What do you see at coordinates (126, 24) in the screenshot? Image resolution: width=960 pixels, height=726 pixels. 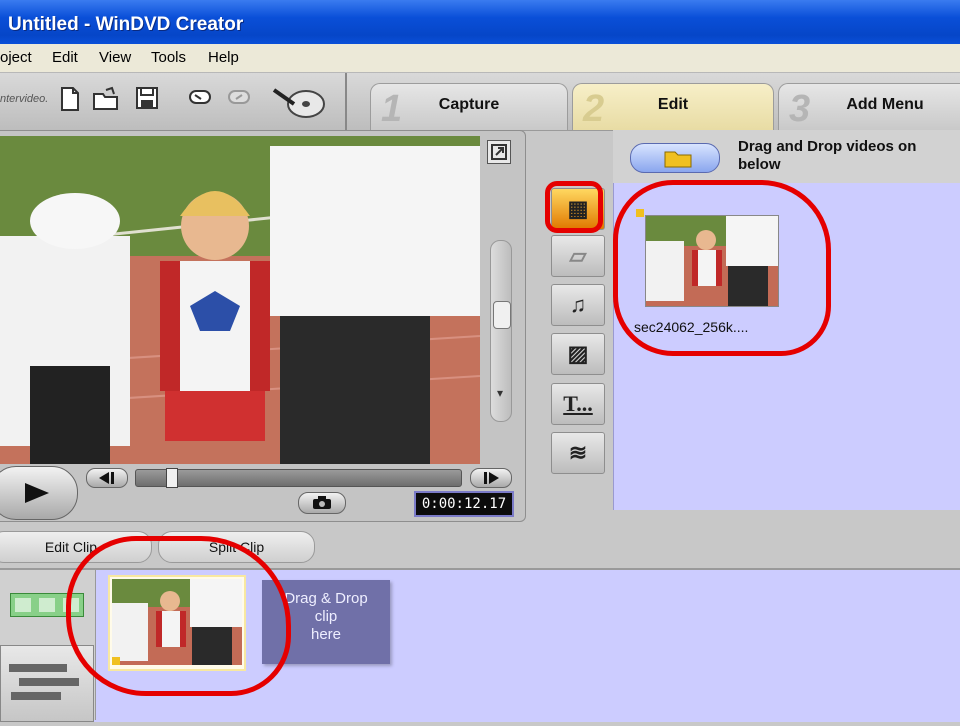 I see `window-title: Untitled - WinDVD Creator` at bounding box center [126, 24].